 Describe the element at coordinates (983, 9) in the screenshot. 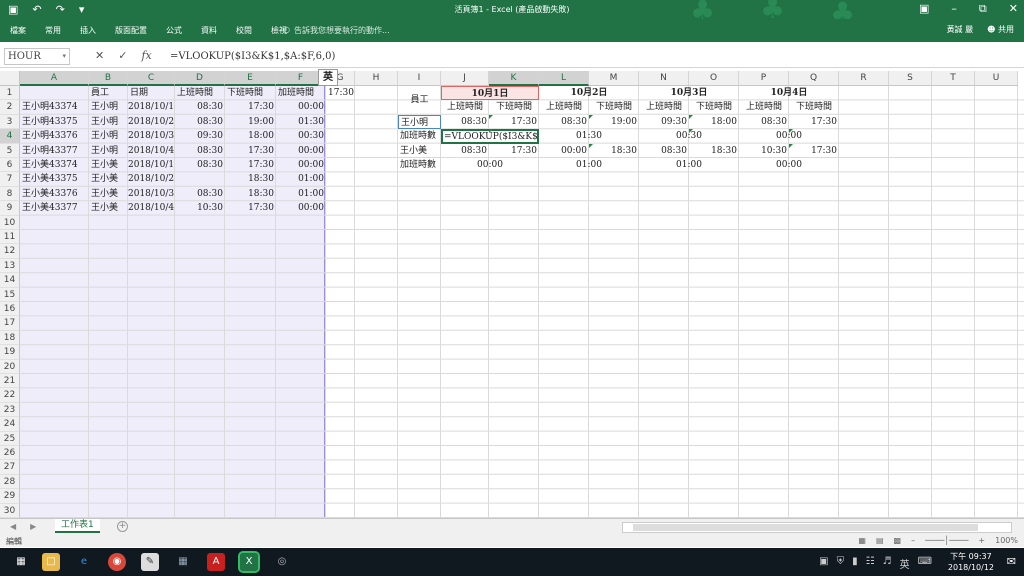

I see `restore-icon: ⧉` at that location.